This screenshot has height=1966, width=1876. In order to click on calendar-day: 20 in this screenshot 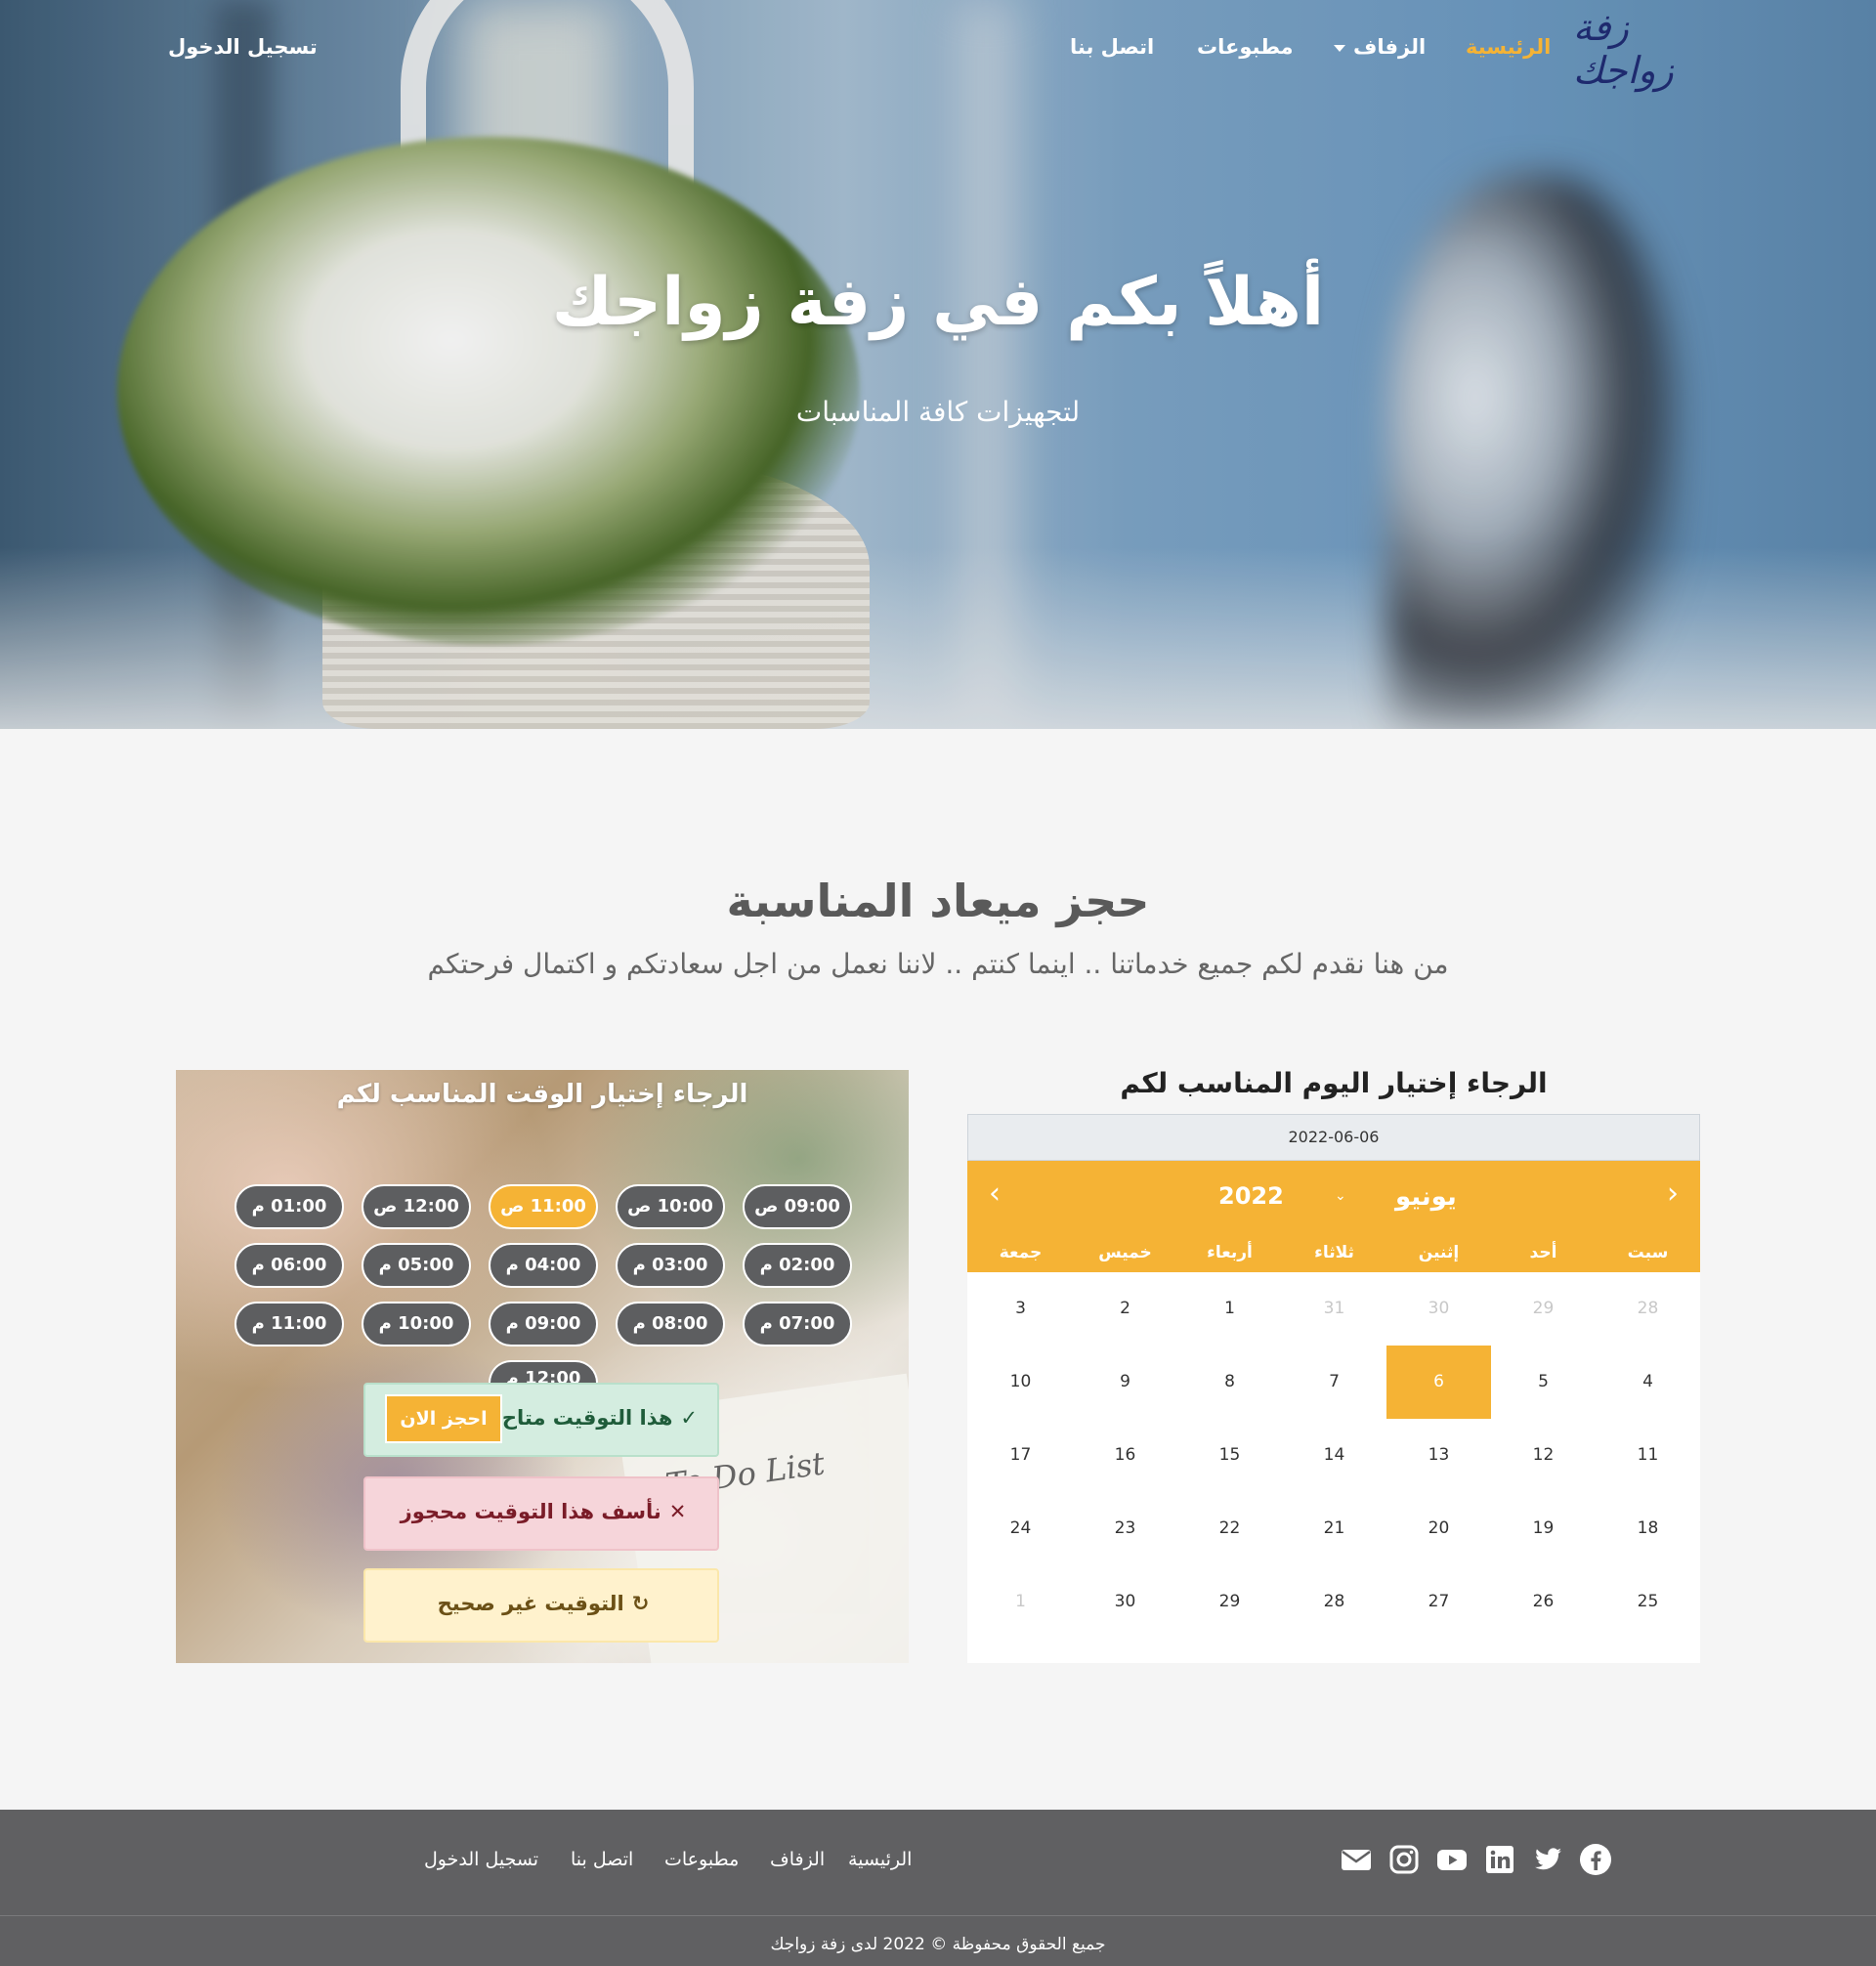, I will do `click(1438, 1528)`.